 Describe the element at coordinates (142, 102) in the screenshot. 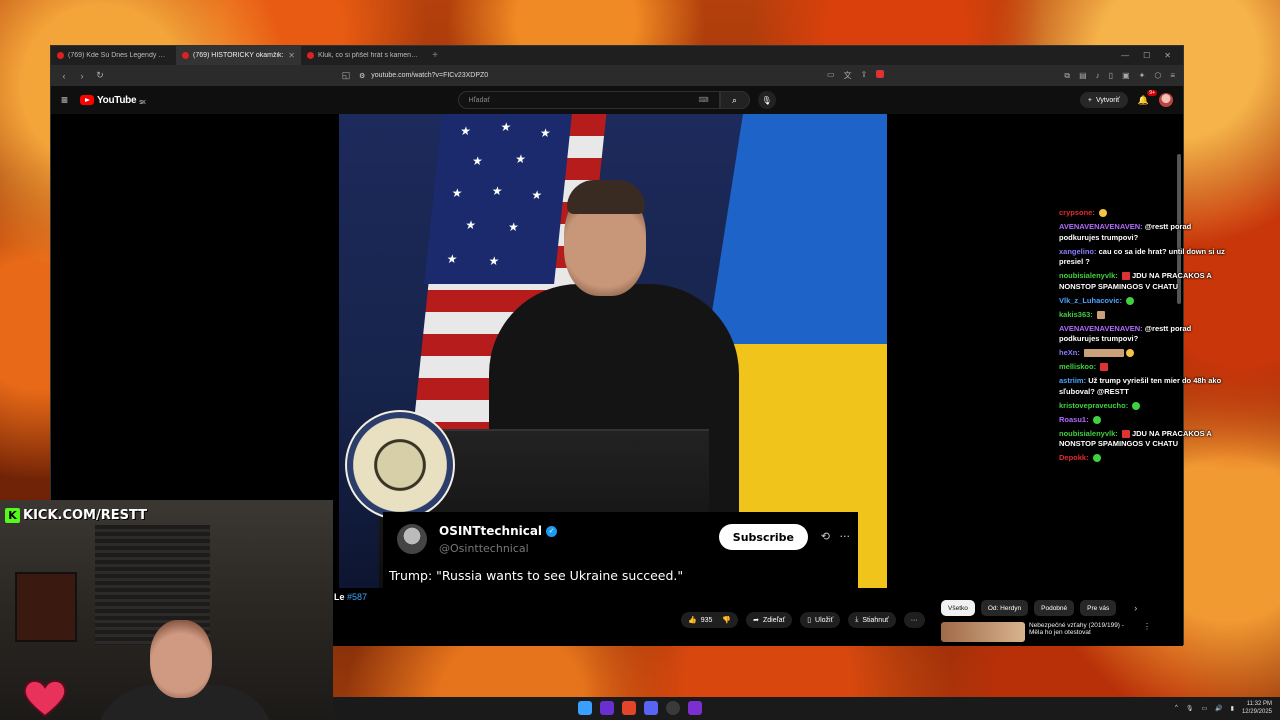

I see `country-code: SK` at that location.